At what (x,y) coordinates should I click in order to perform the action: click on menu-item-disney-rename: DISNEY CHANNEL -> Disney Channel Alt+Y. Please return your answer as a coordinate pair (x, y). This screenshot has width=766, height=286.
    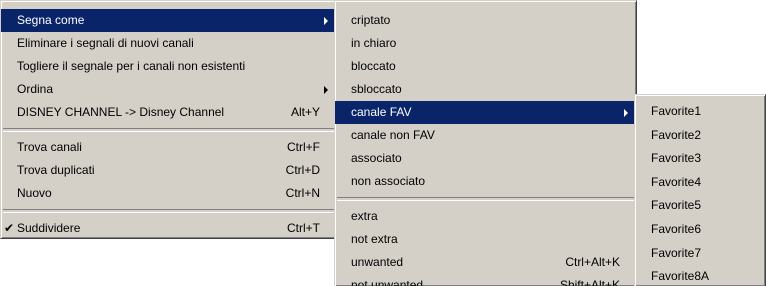
    Looking at the image, I should click on (168, 112).